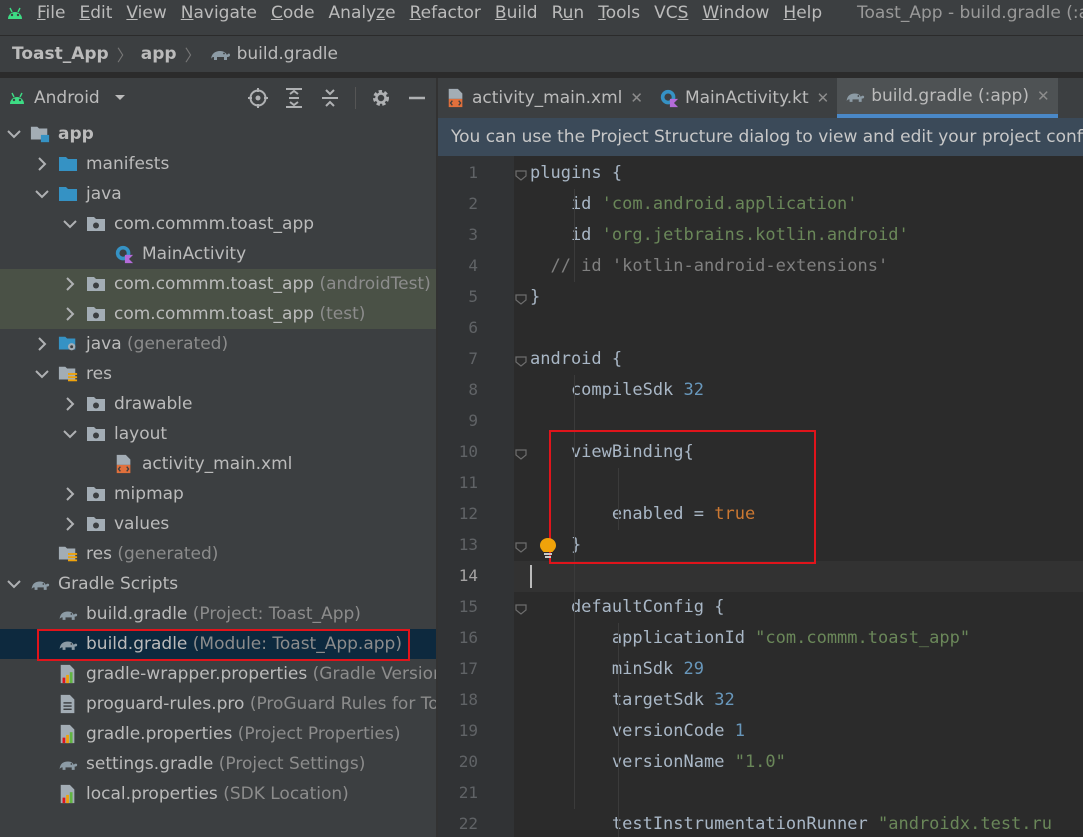  Describe the element at coordinates (218, 524) in the screenshot. I see `tree-item: values` at that location.